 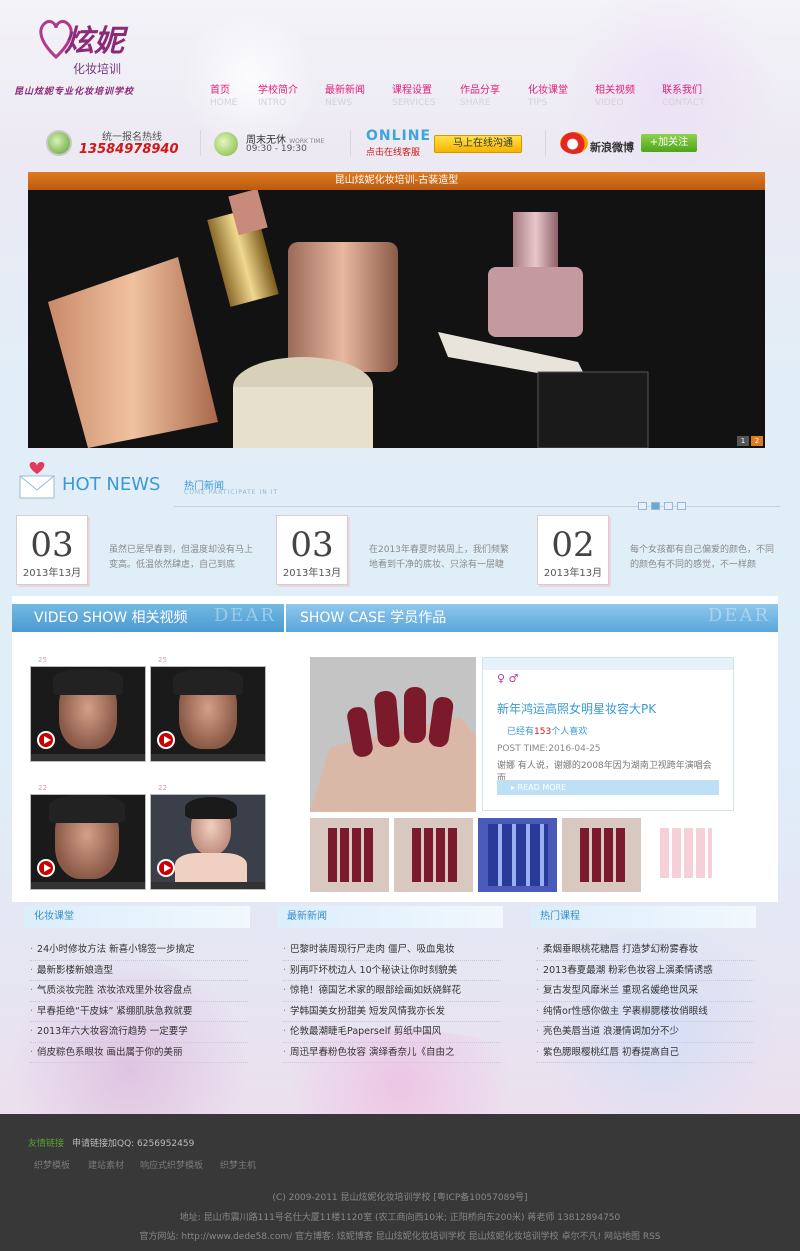 I want to click on news-tabs, so click(x=660, y=506).